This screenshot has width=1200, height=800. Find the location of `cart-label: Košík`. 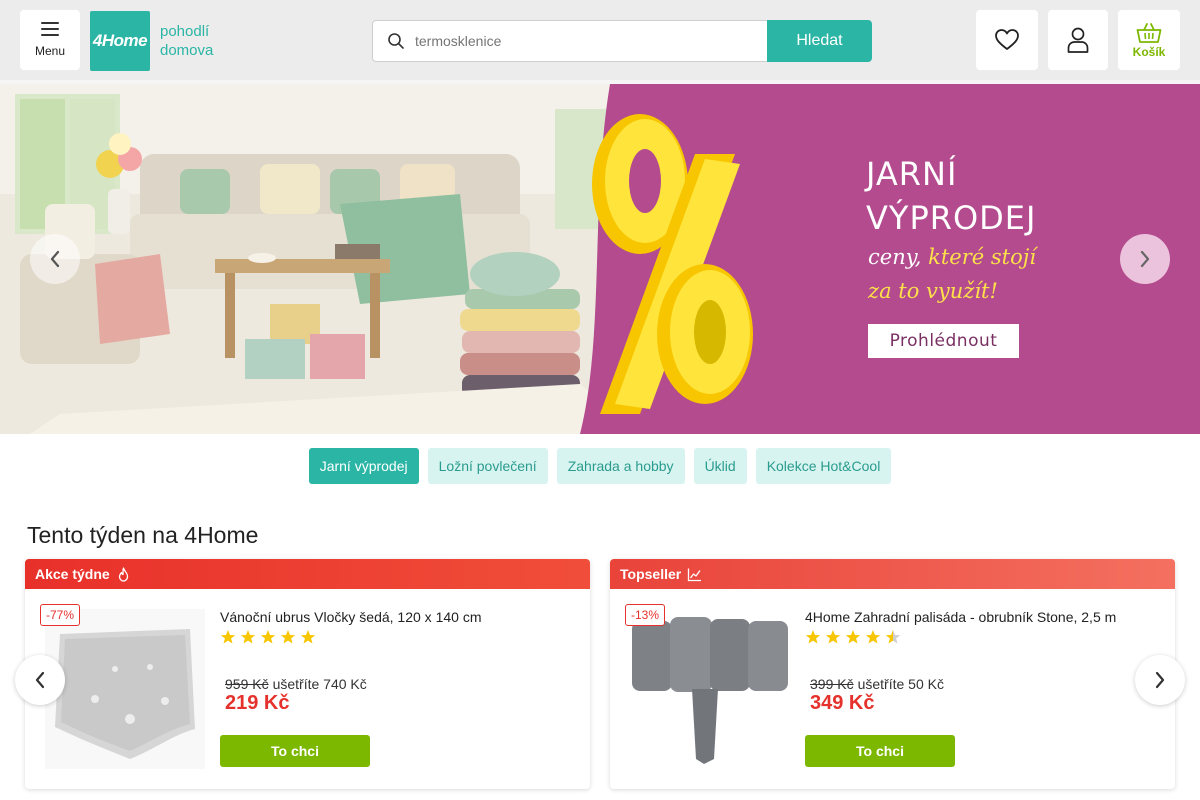

cart-label: Košík is located at coordinates (1149, 51).